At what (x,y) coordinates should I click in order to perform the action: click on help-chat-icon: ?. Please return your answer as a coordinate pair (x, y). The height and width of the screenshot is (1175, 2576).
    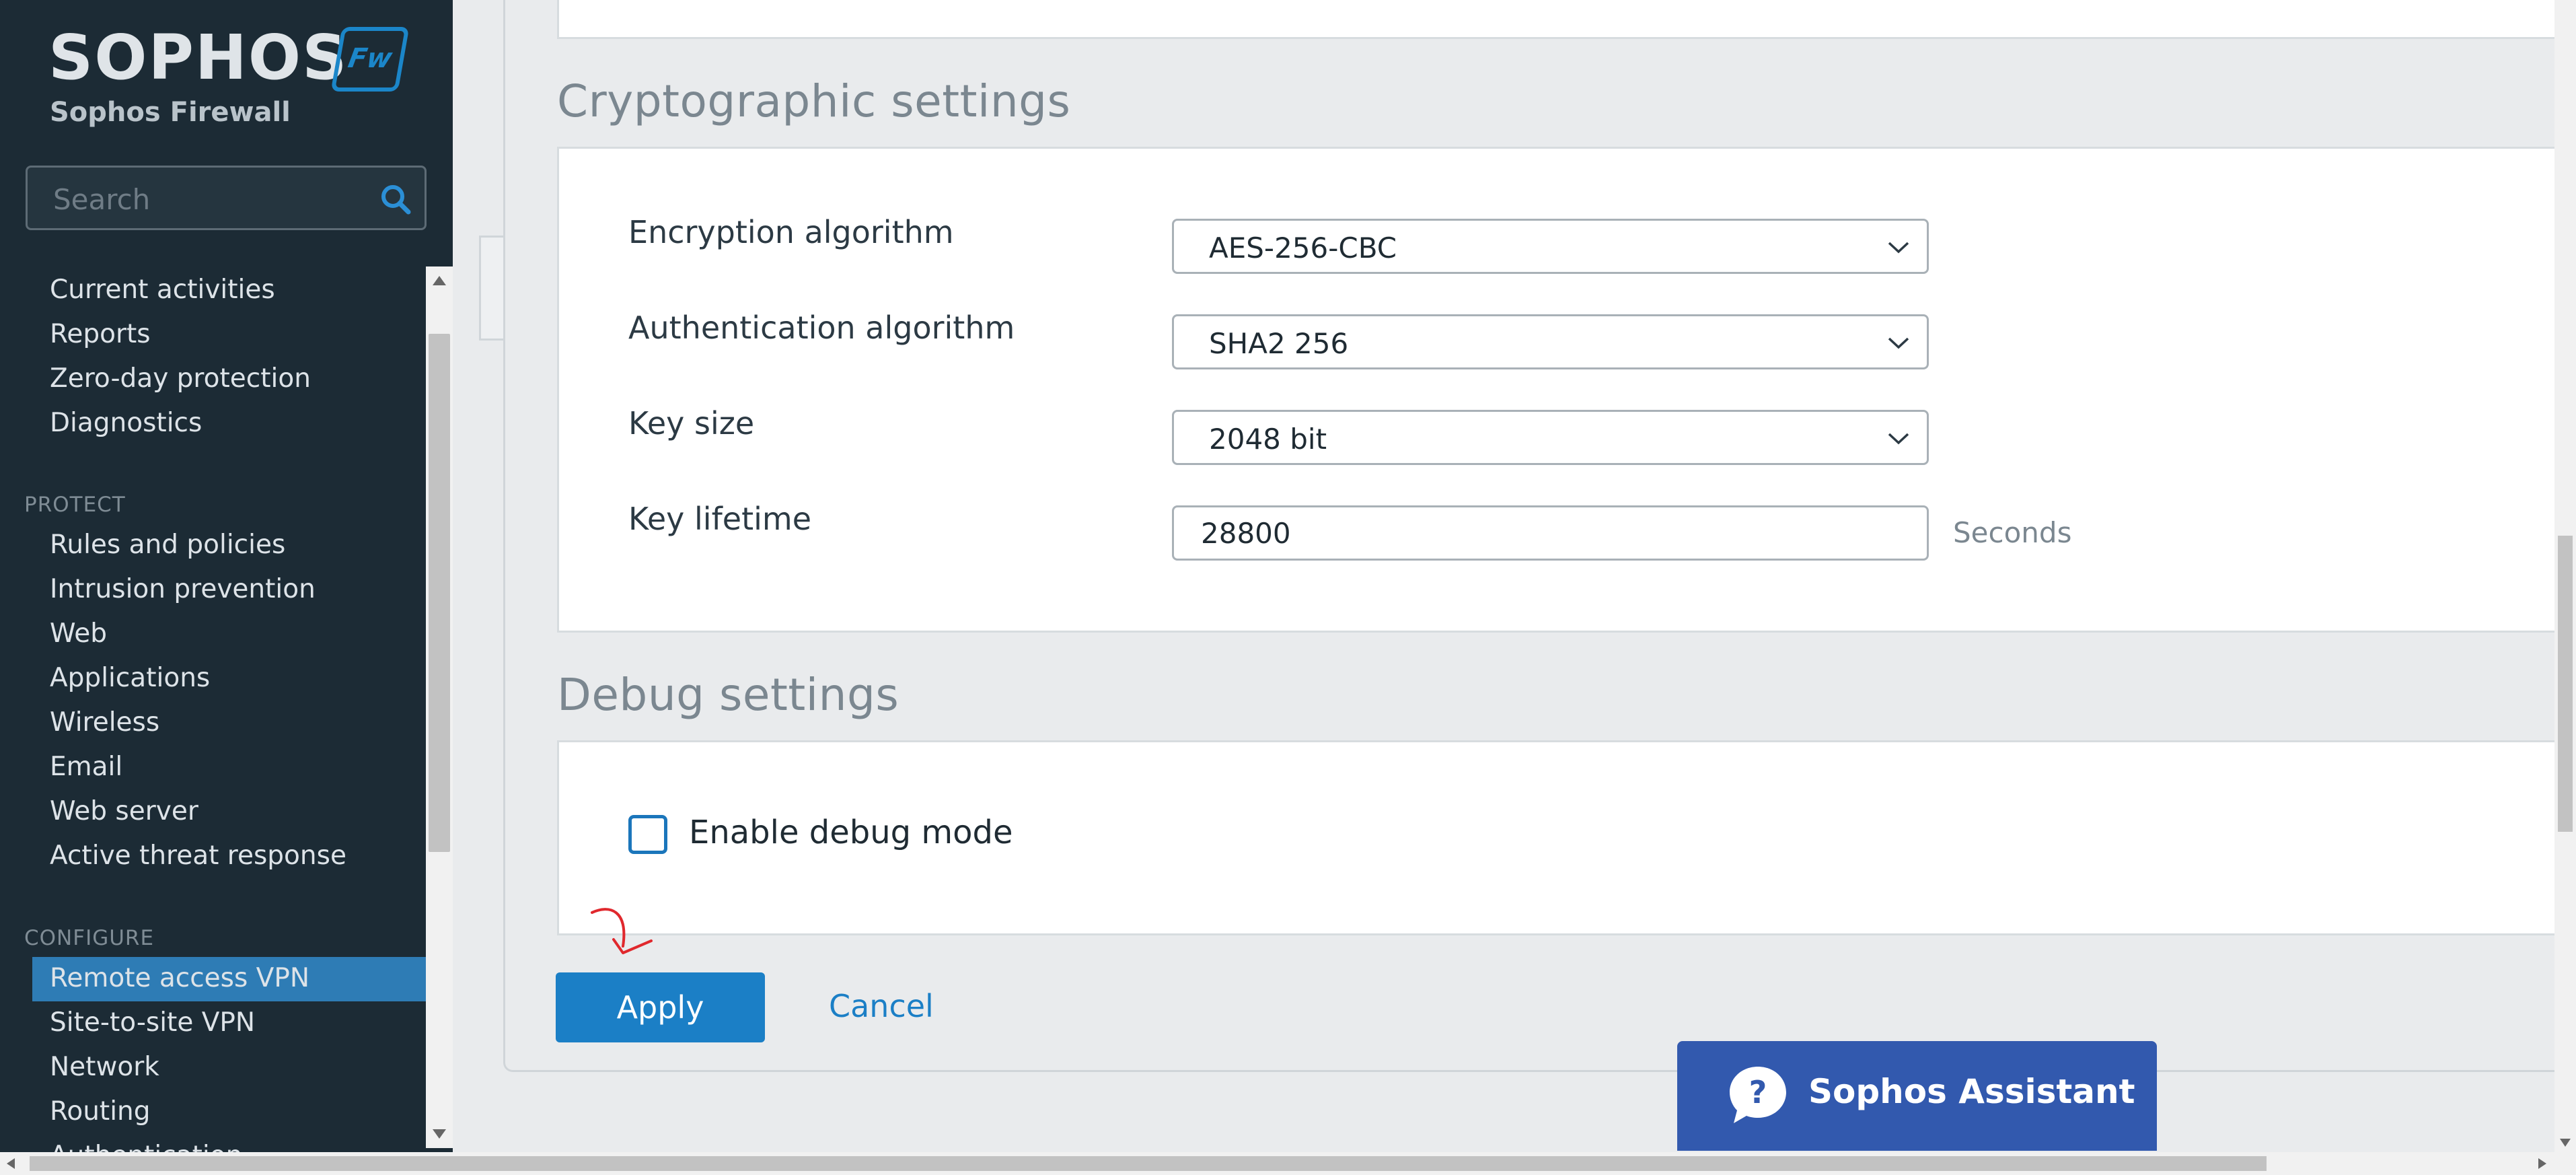
    Looking at the image, I should click on (1758, 1095).